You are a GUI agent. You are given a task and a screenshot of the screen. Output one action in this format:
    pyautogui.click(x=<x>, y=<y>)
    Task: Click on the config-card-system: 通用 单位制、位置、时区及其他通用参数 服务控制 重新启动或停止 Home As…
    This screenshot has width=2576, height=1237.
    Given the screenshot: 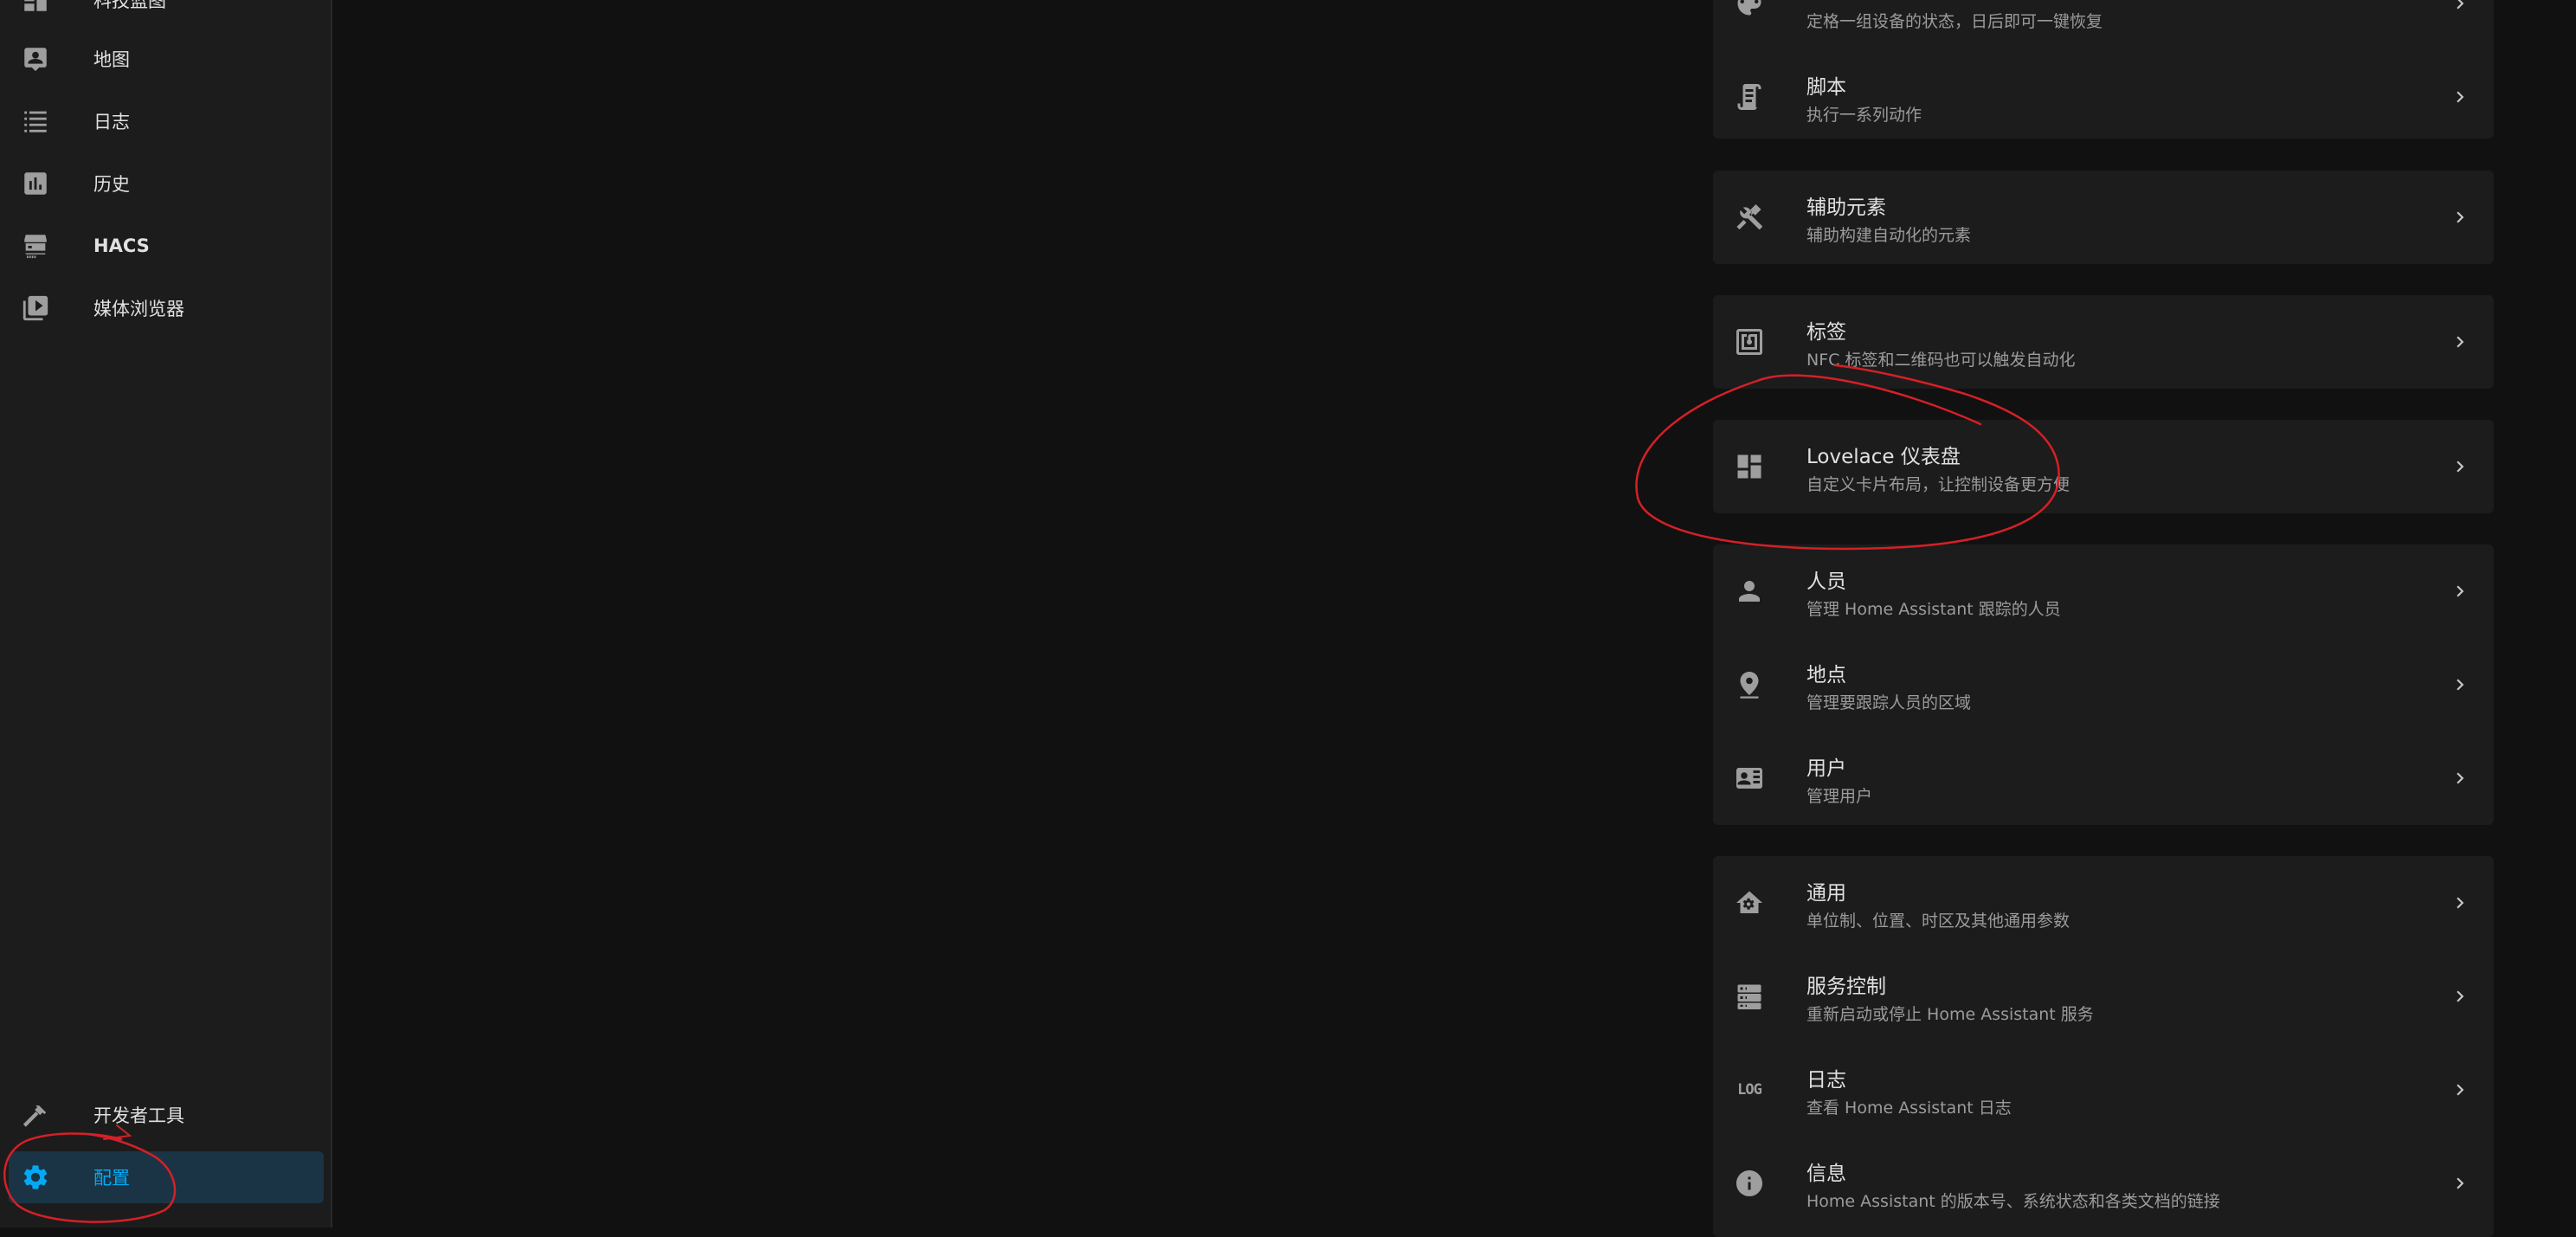 What is the action you would take?
    pyautogui.click(x=2103, y=1046)
    